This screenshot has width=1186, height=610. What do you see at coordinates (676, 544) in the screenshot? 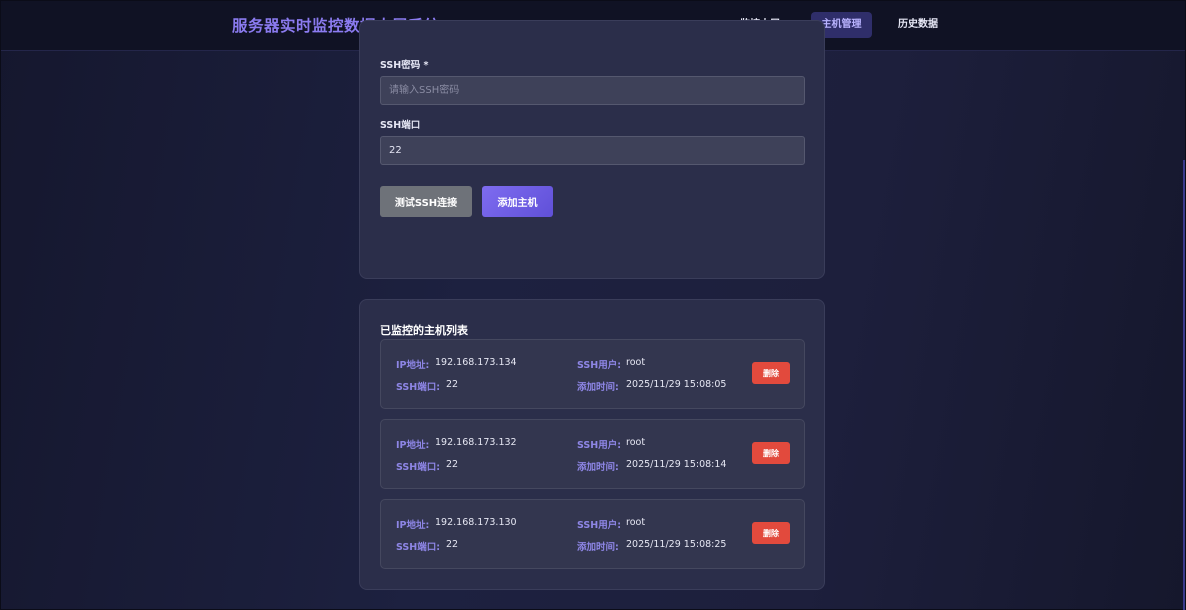
I see `added-time-value: 2025/11/29 15:08:25` at bounding box center [676, 544].